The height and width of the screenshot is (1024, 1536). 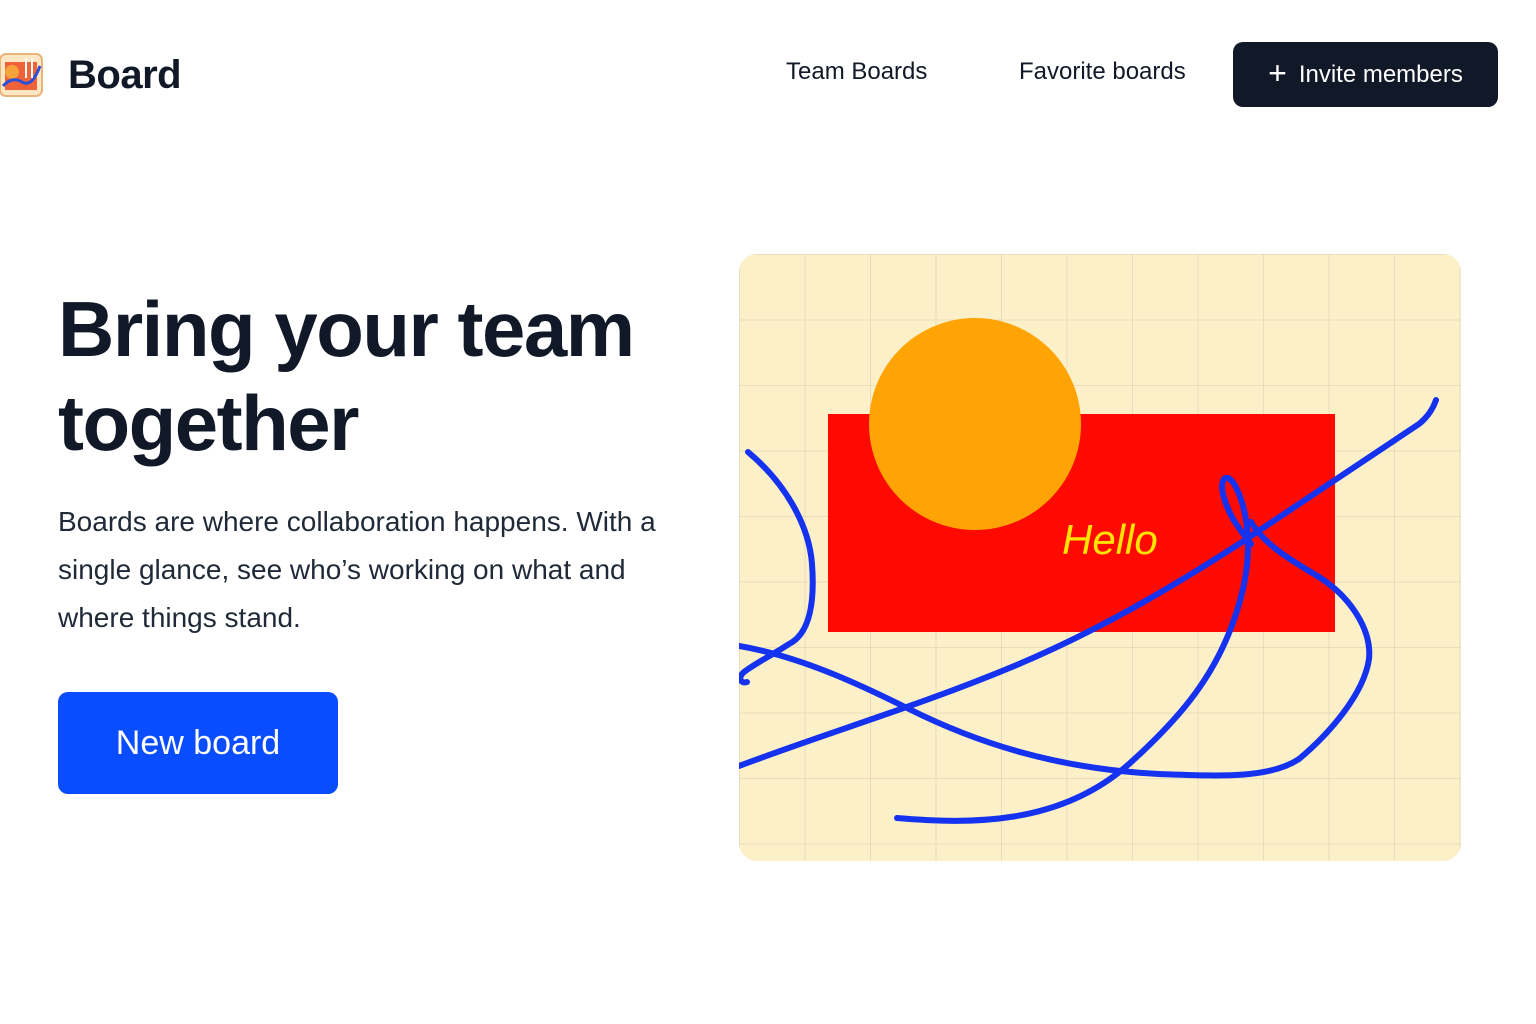 I want to click on new-board-button: New board, so click(x=198, y=743).